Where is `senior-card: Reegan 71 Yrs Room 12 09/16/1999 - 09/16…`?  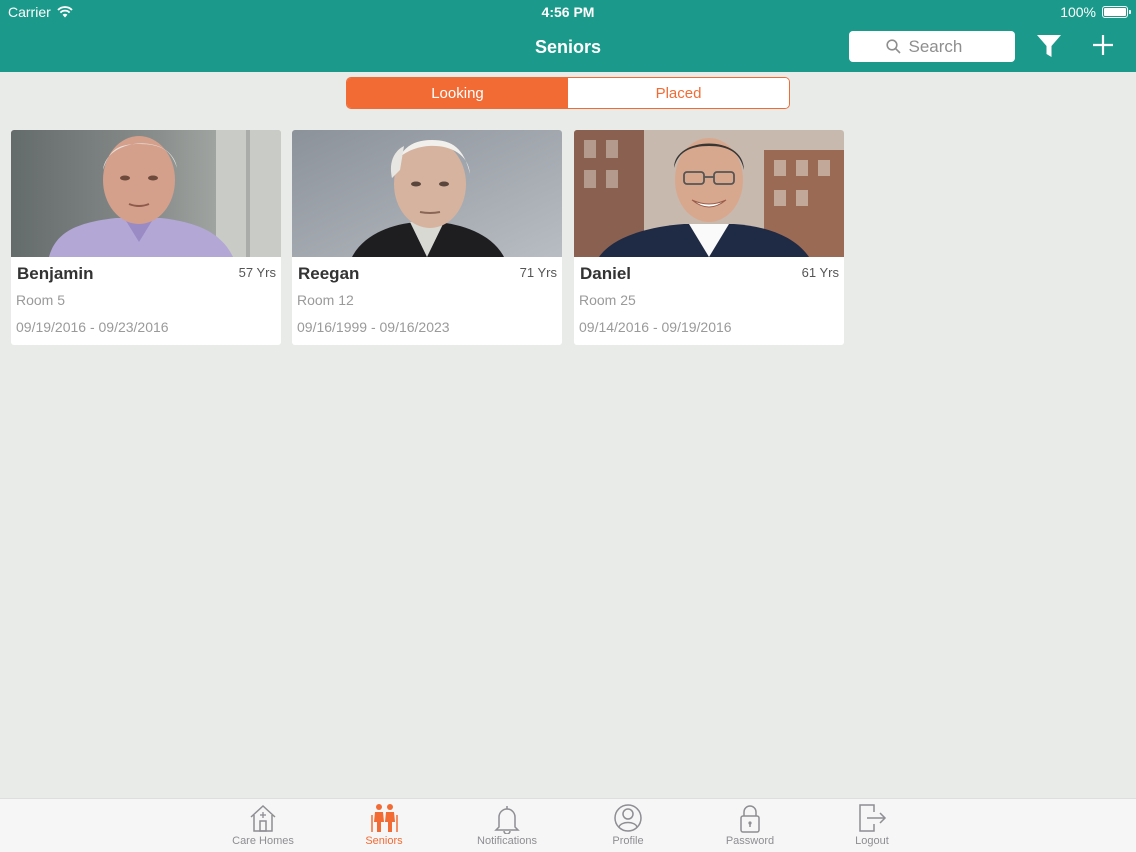
senior-card: Reegan 71 Yrs Room 12 09/16/1999 - 09/16… is located at coordinates (427, 237).